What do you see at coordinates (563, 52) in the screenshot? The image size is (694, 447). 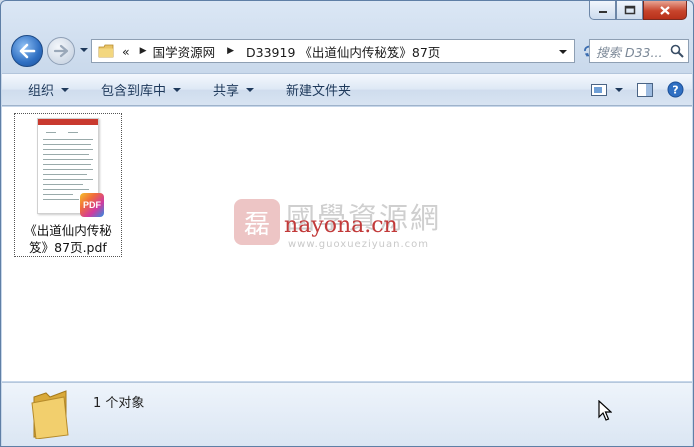 I see `address-dropdown-icon` at bounding box center [563, 52].